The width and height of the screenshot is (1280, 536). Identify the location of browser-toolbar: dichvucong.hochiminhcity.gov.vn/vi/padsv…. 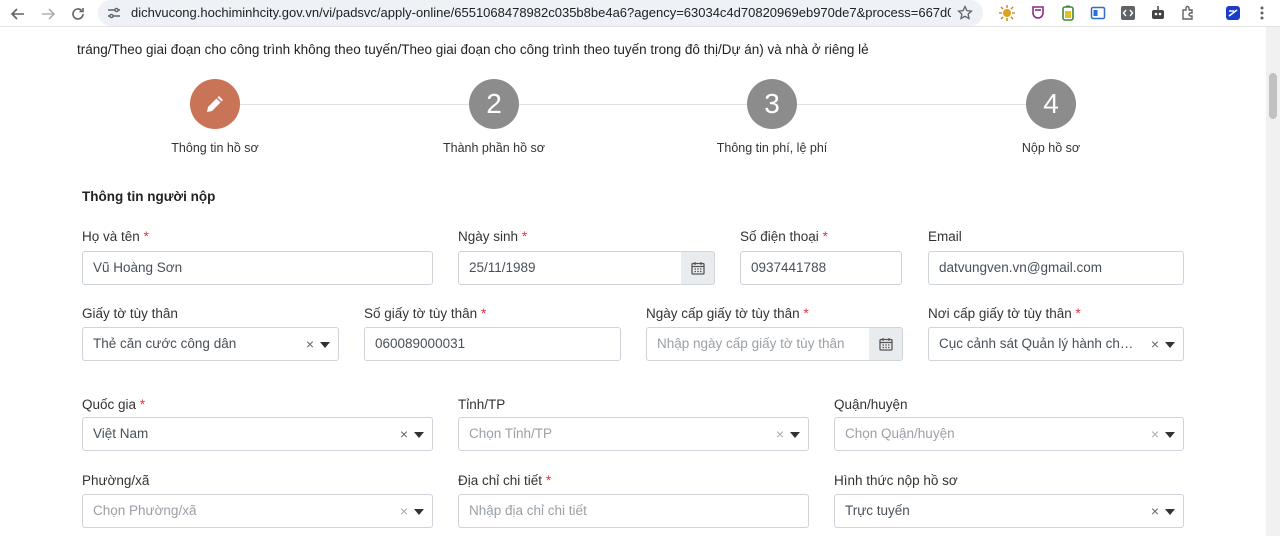
(640, 13).